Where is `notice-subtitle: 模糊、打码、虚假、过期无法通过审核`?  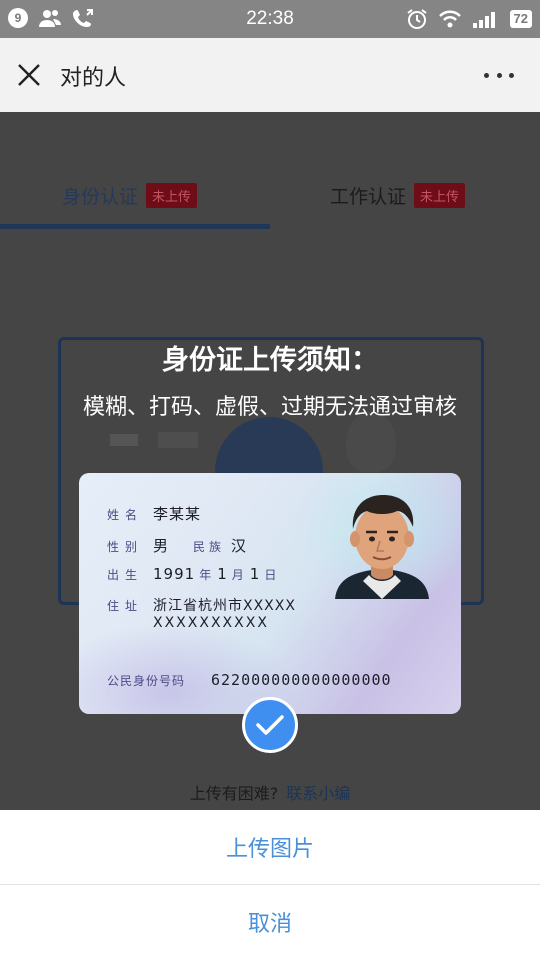 notice-subtitle: 模糊、打码、虚假、过期无法通过审核 is located at coordinates (269, 407).